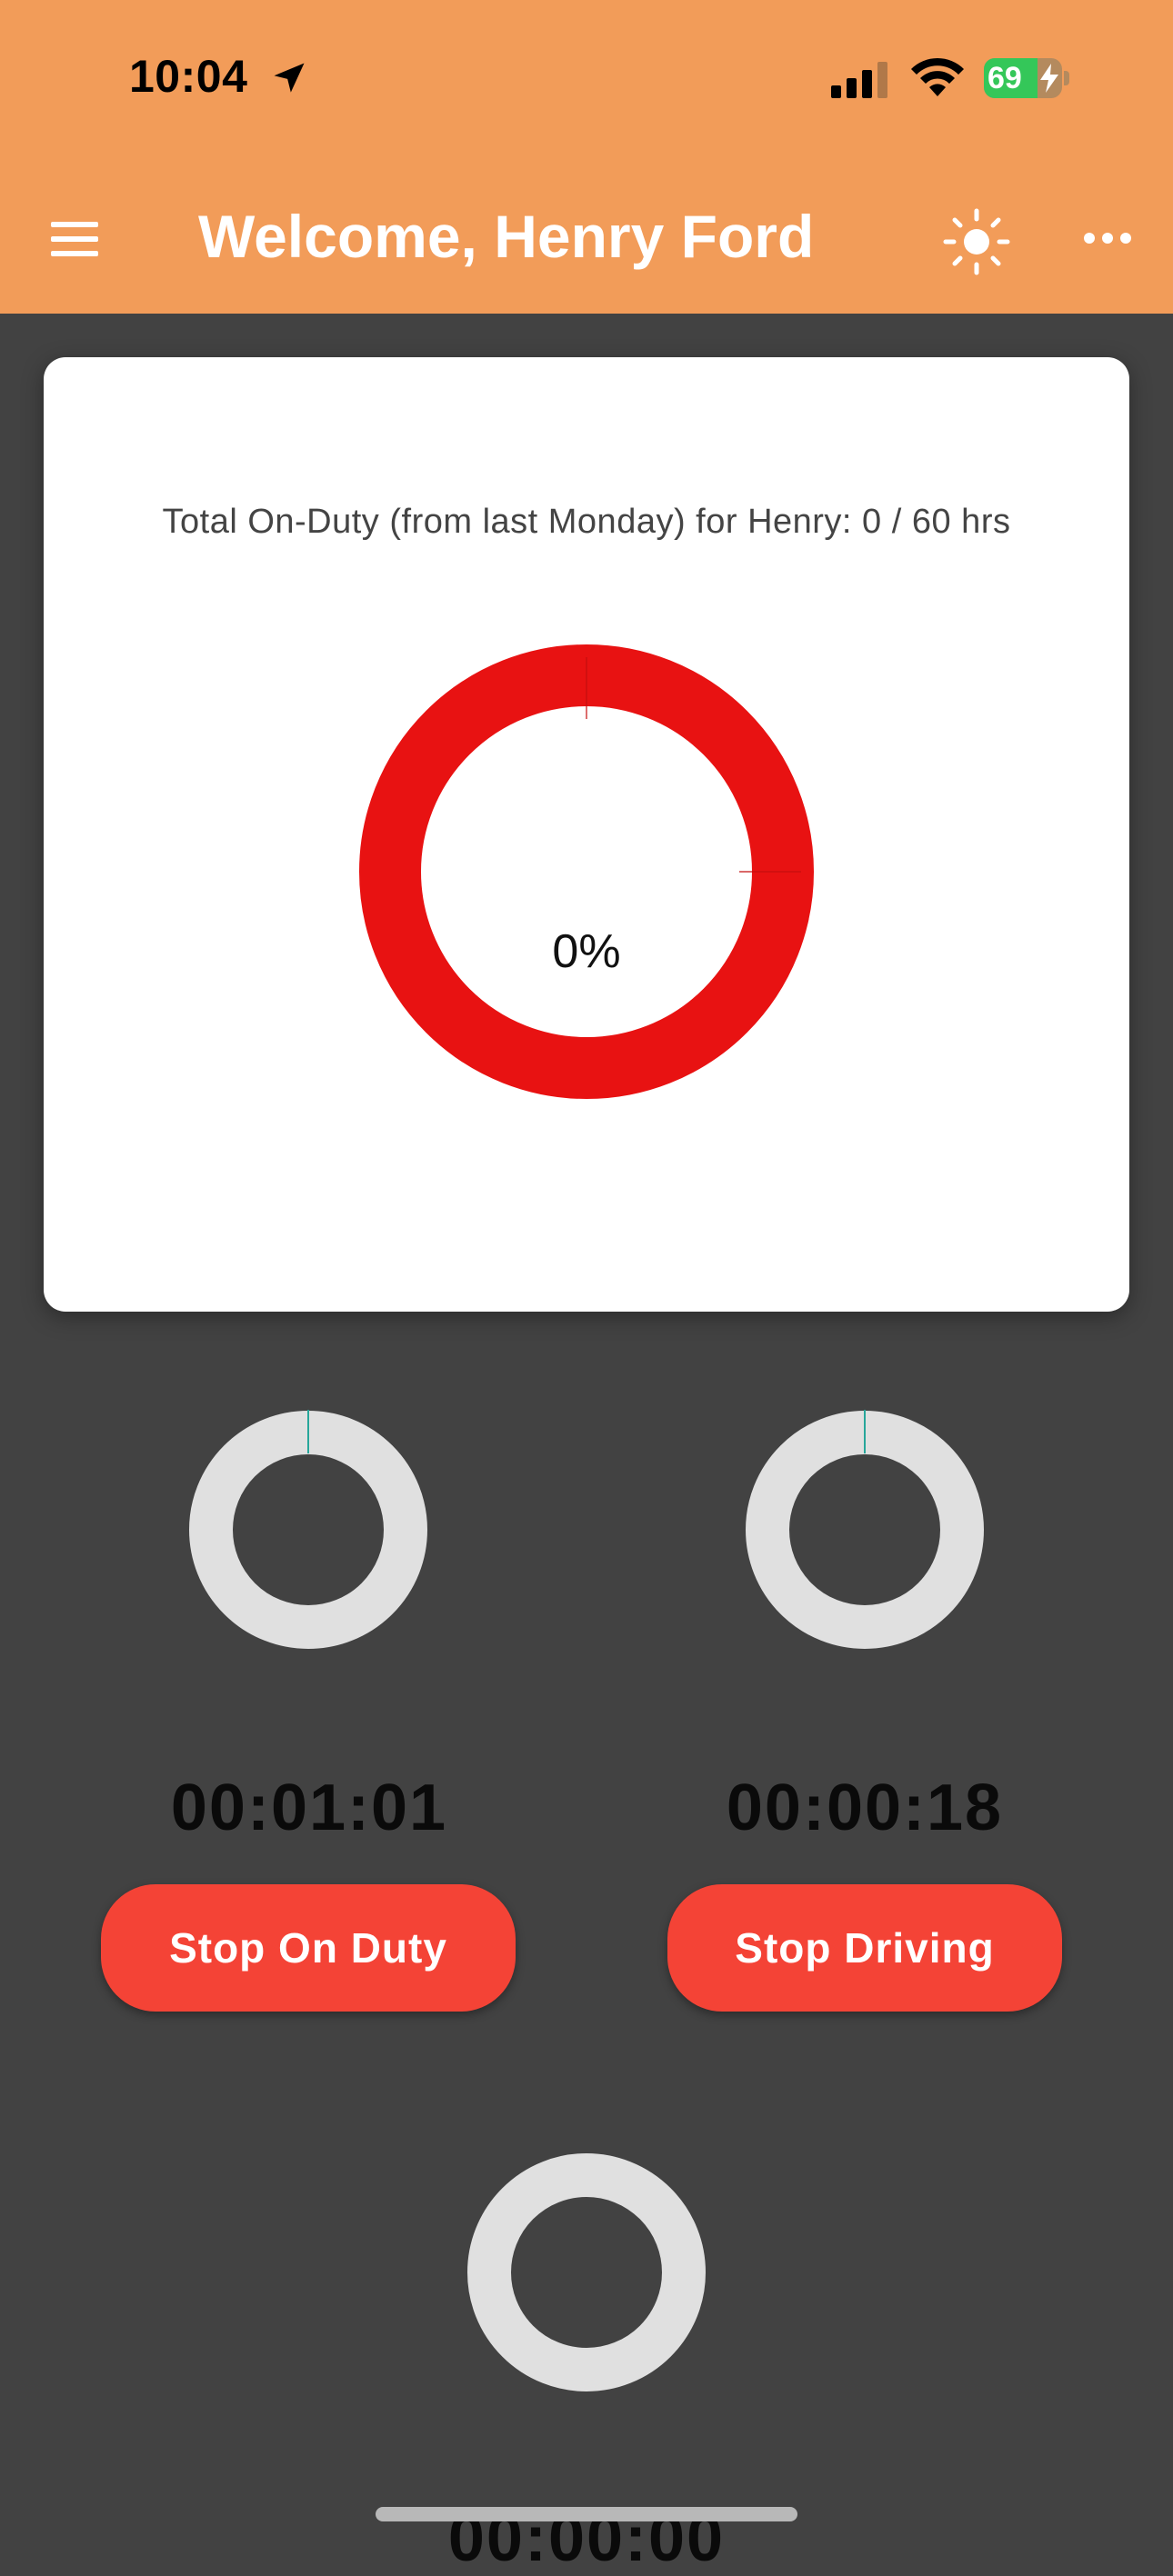  I want to click on on-duty-ring, so click(586, 871).